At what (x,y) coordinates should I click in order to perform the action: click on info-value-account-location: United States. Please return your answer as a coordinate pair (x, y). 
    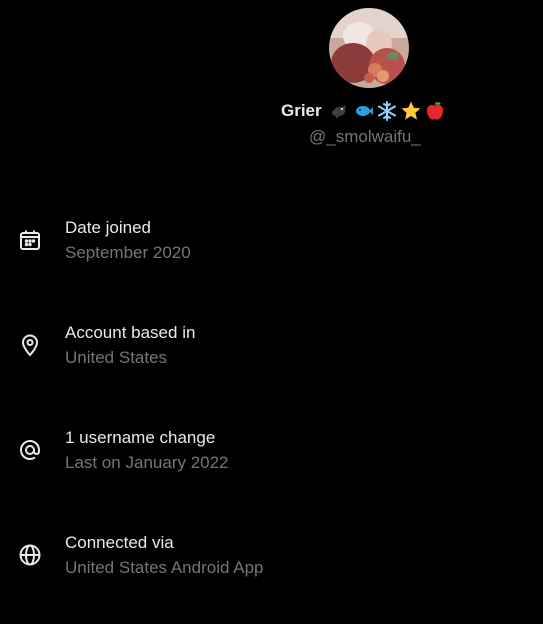
    Looking at the image, I should click on (116, 357).